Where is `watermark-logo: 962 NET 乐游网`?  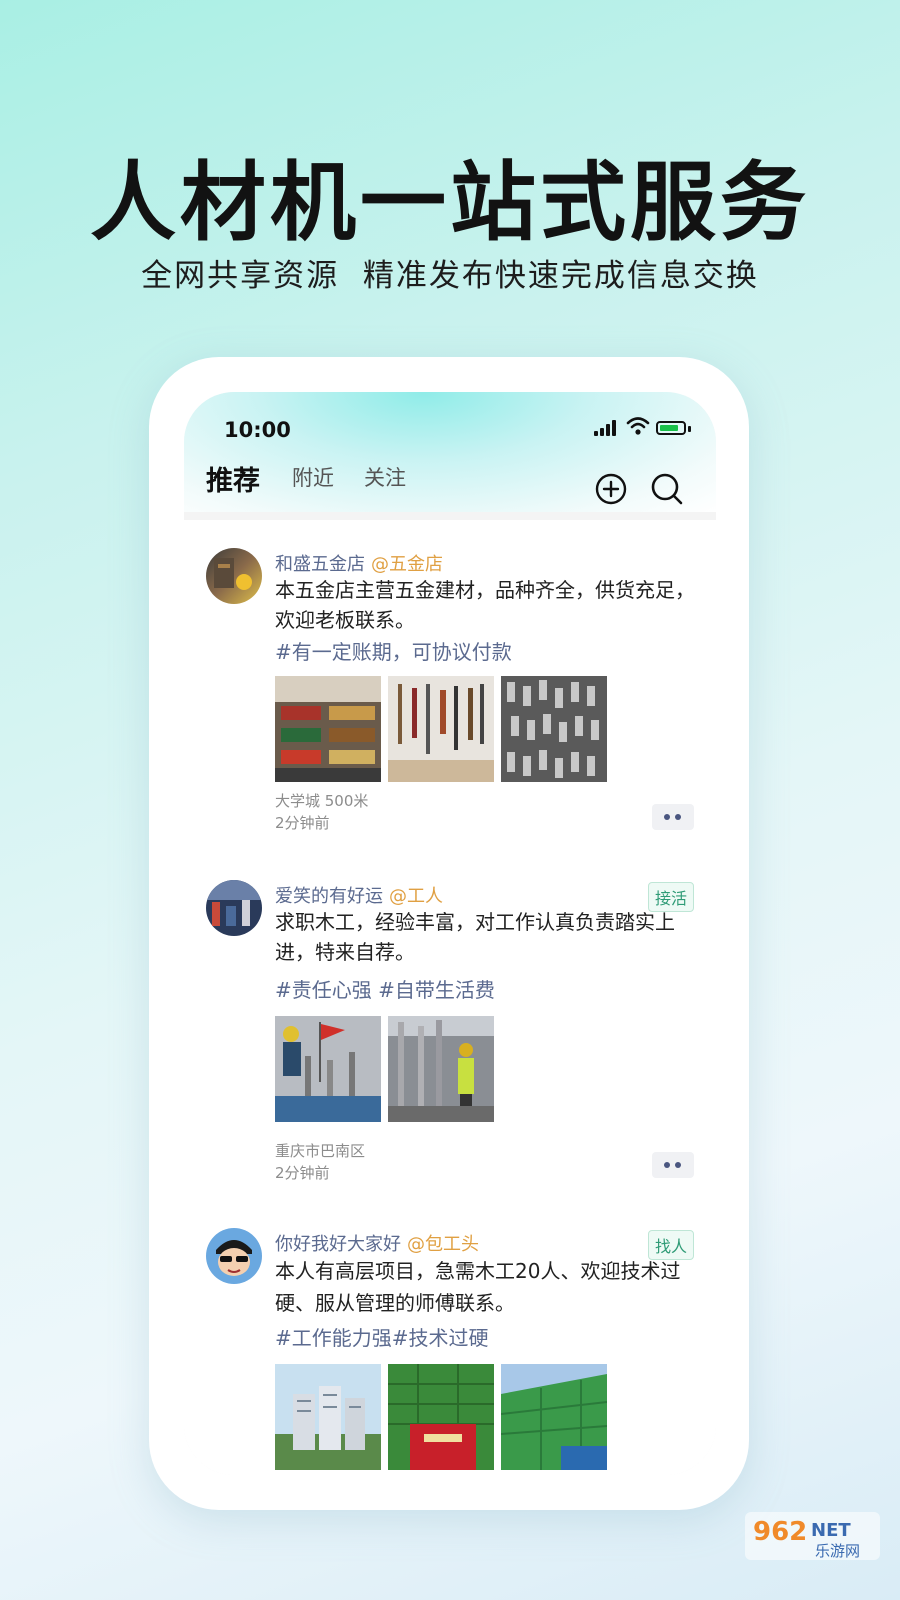
watermark-logo: 962 NET 乐游网 is located at coordinates (812, 1536).